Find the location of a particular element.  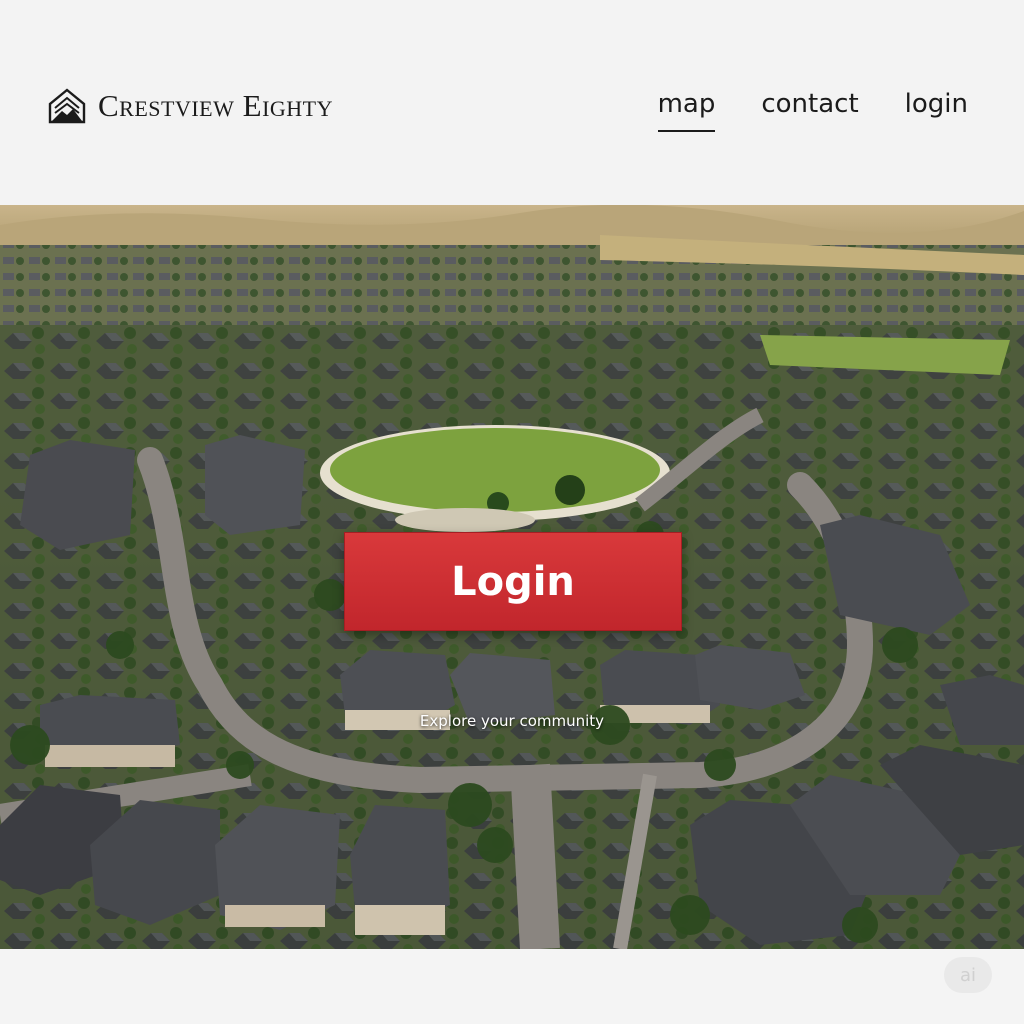

nav-login-link: login is located at coordinates (936, 109).